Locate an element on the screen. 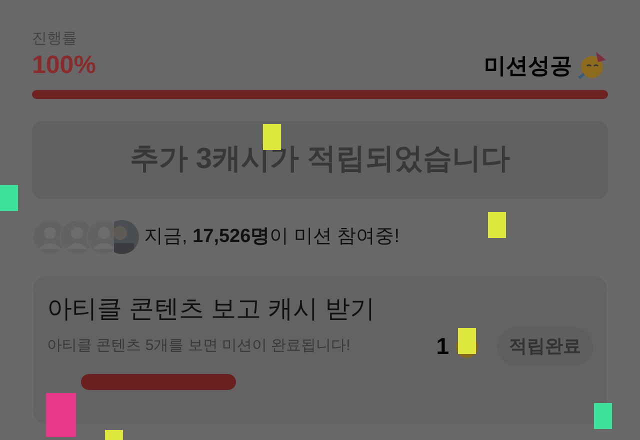 The width and height of the screenshot is (640, 440). mission-title: 아티클 콘텐츠 보고 캐시 받기 is located at coordinates (211, 309).